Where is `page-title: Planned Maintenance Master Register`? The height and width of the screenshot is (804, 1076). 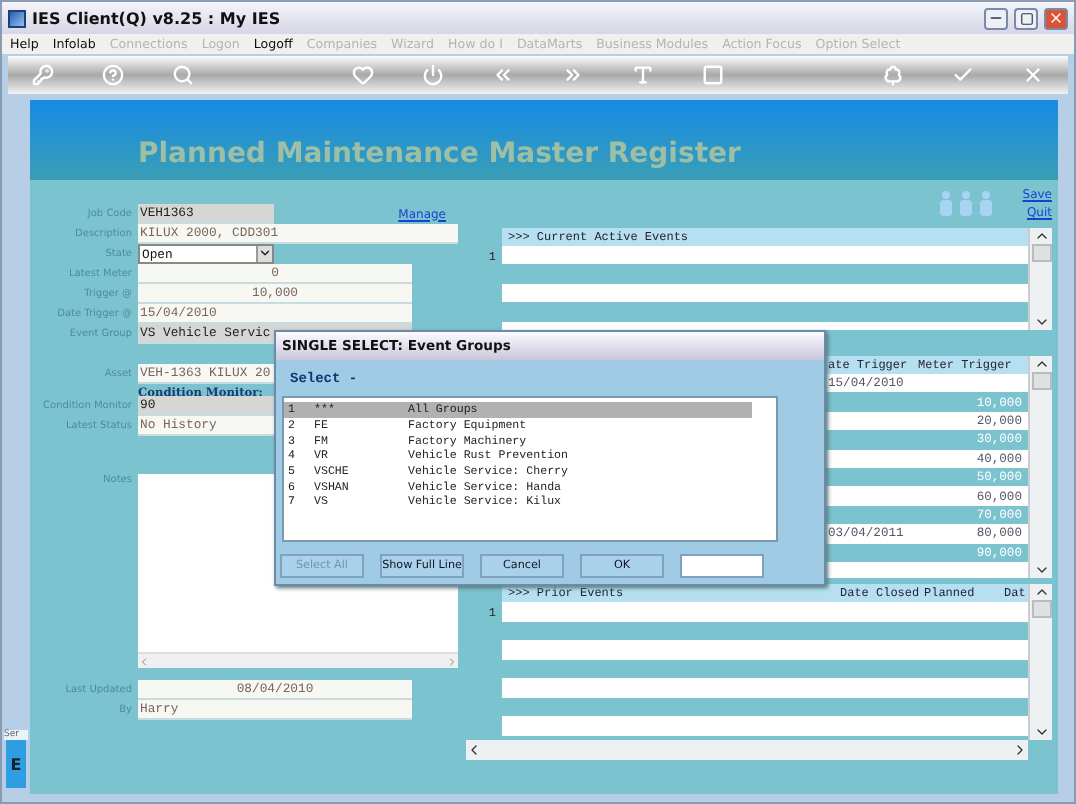 page-title: Planned Maintenance Master Register is located at coordinates (439, 153).